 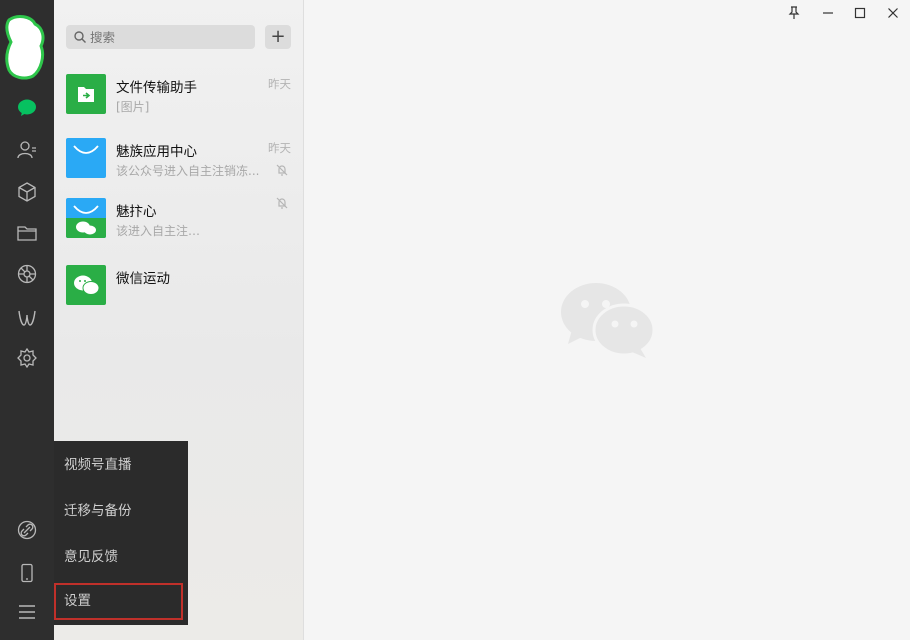 I want to click on moments-icon, so click(x=27, y=274).